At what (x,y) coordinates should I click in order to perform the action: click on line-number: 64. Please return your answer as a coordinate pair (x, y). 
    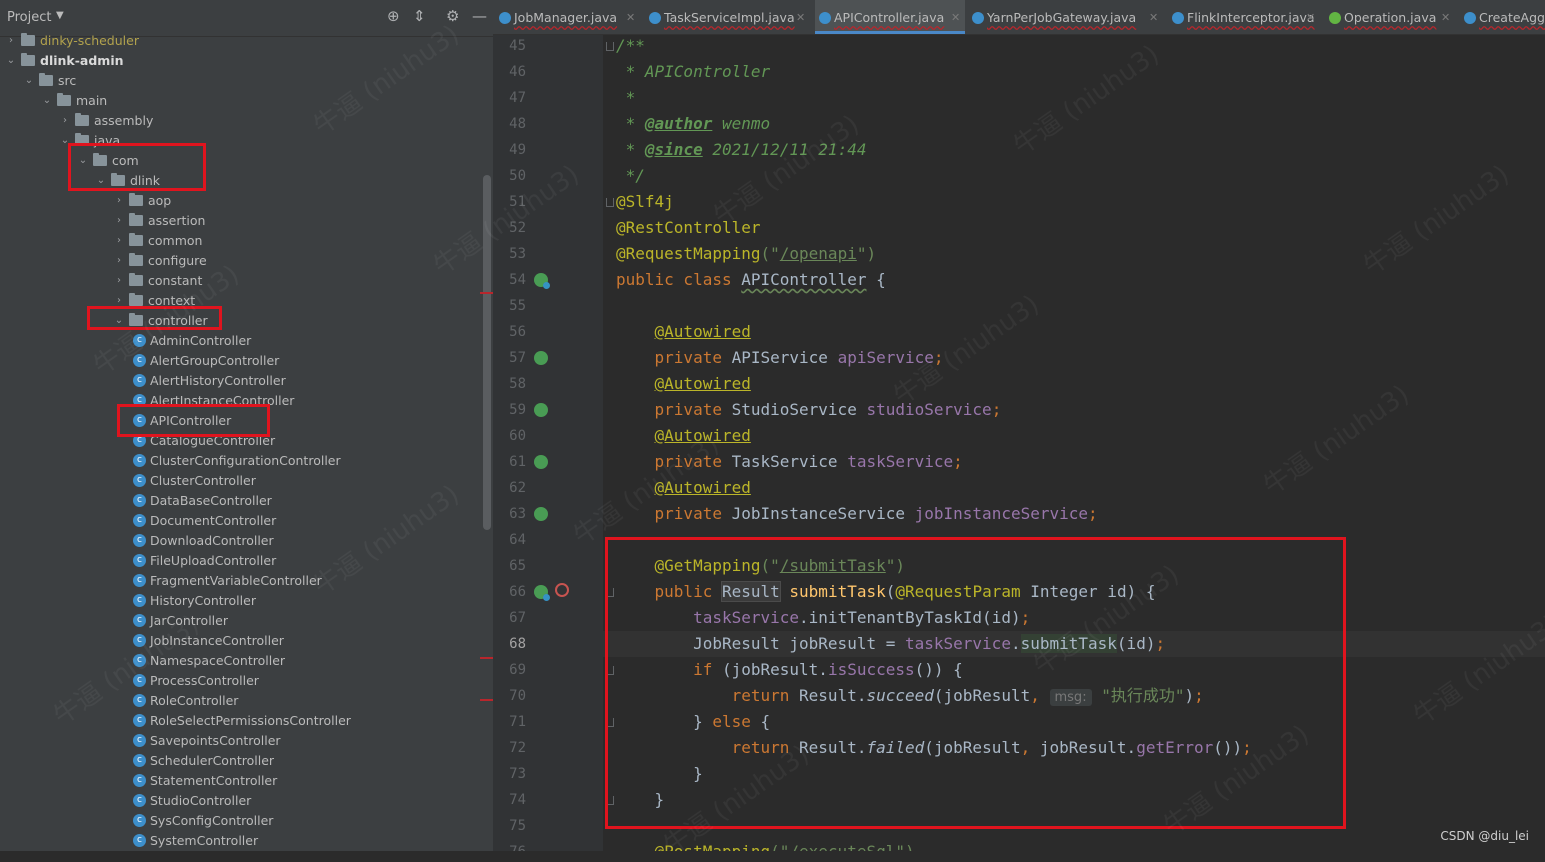
    Looking at the image, I should click on (509, 540).